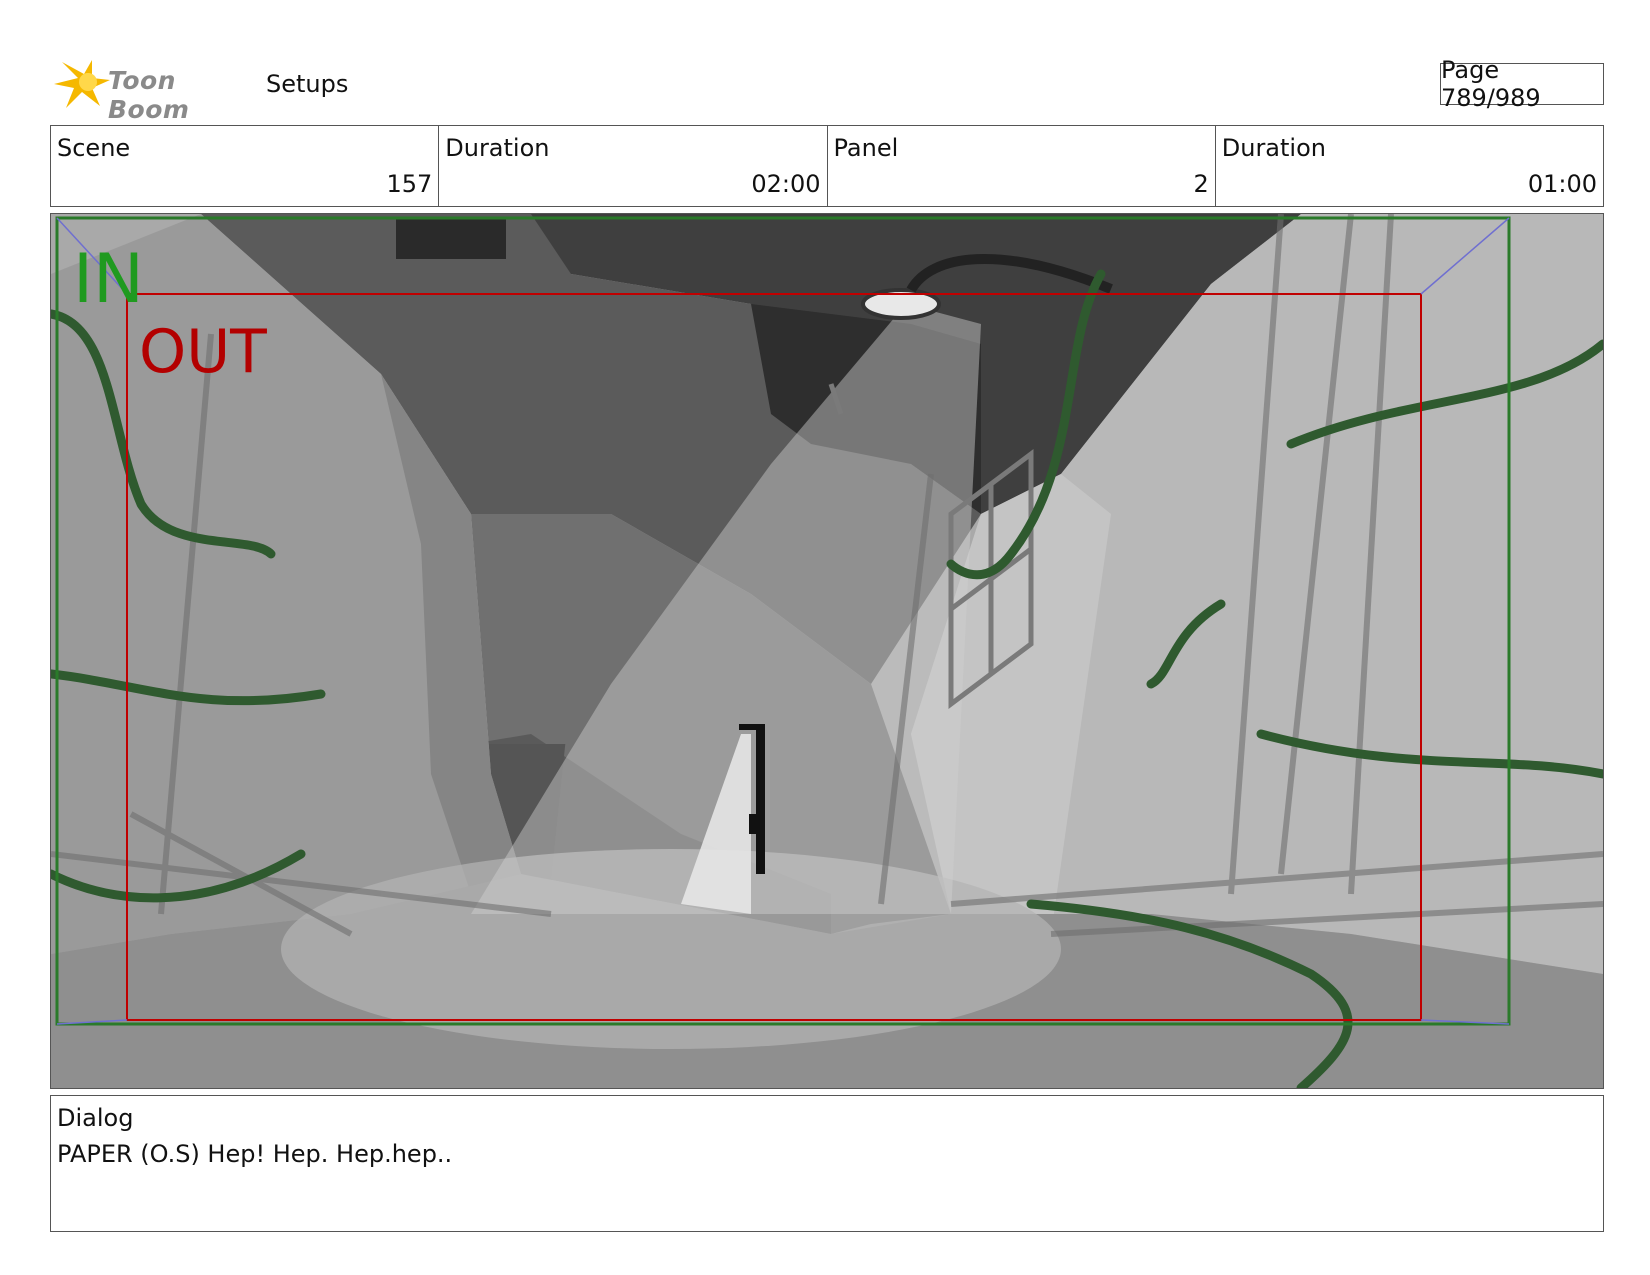  I want to click on logo-burst-icon, so click(82, 84).